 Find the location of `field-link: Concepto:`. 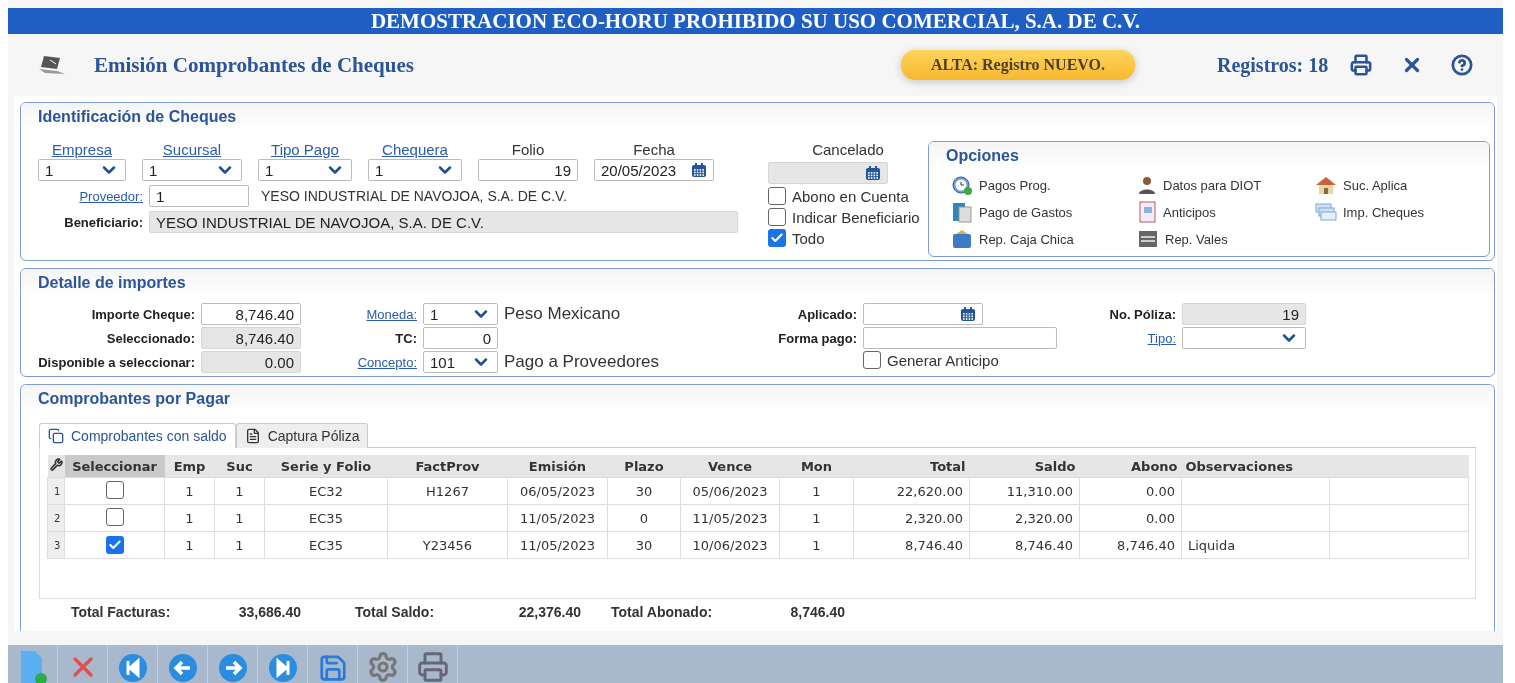

field-link: Concepto: is located at coordinates (386, 362).